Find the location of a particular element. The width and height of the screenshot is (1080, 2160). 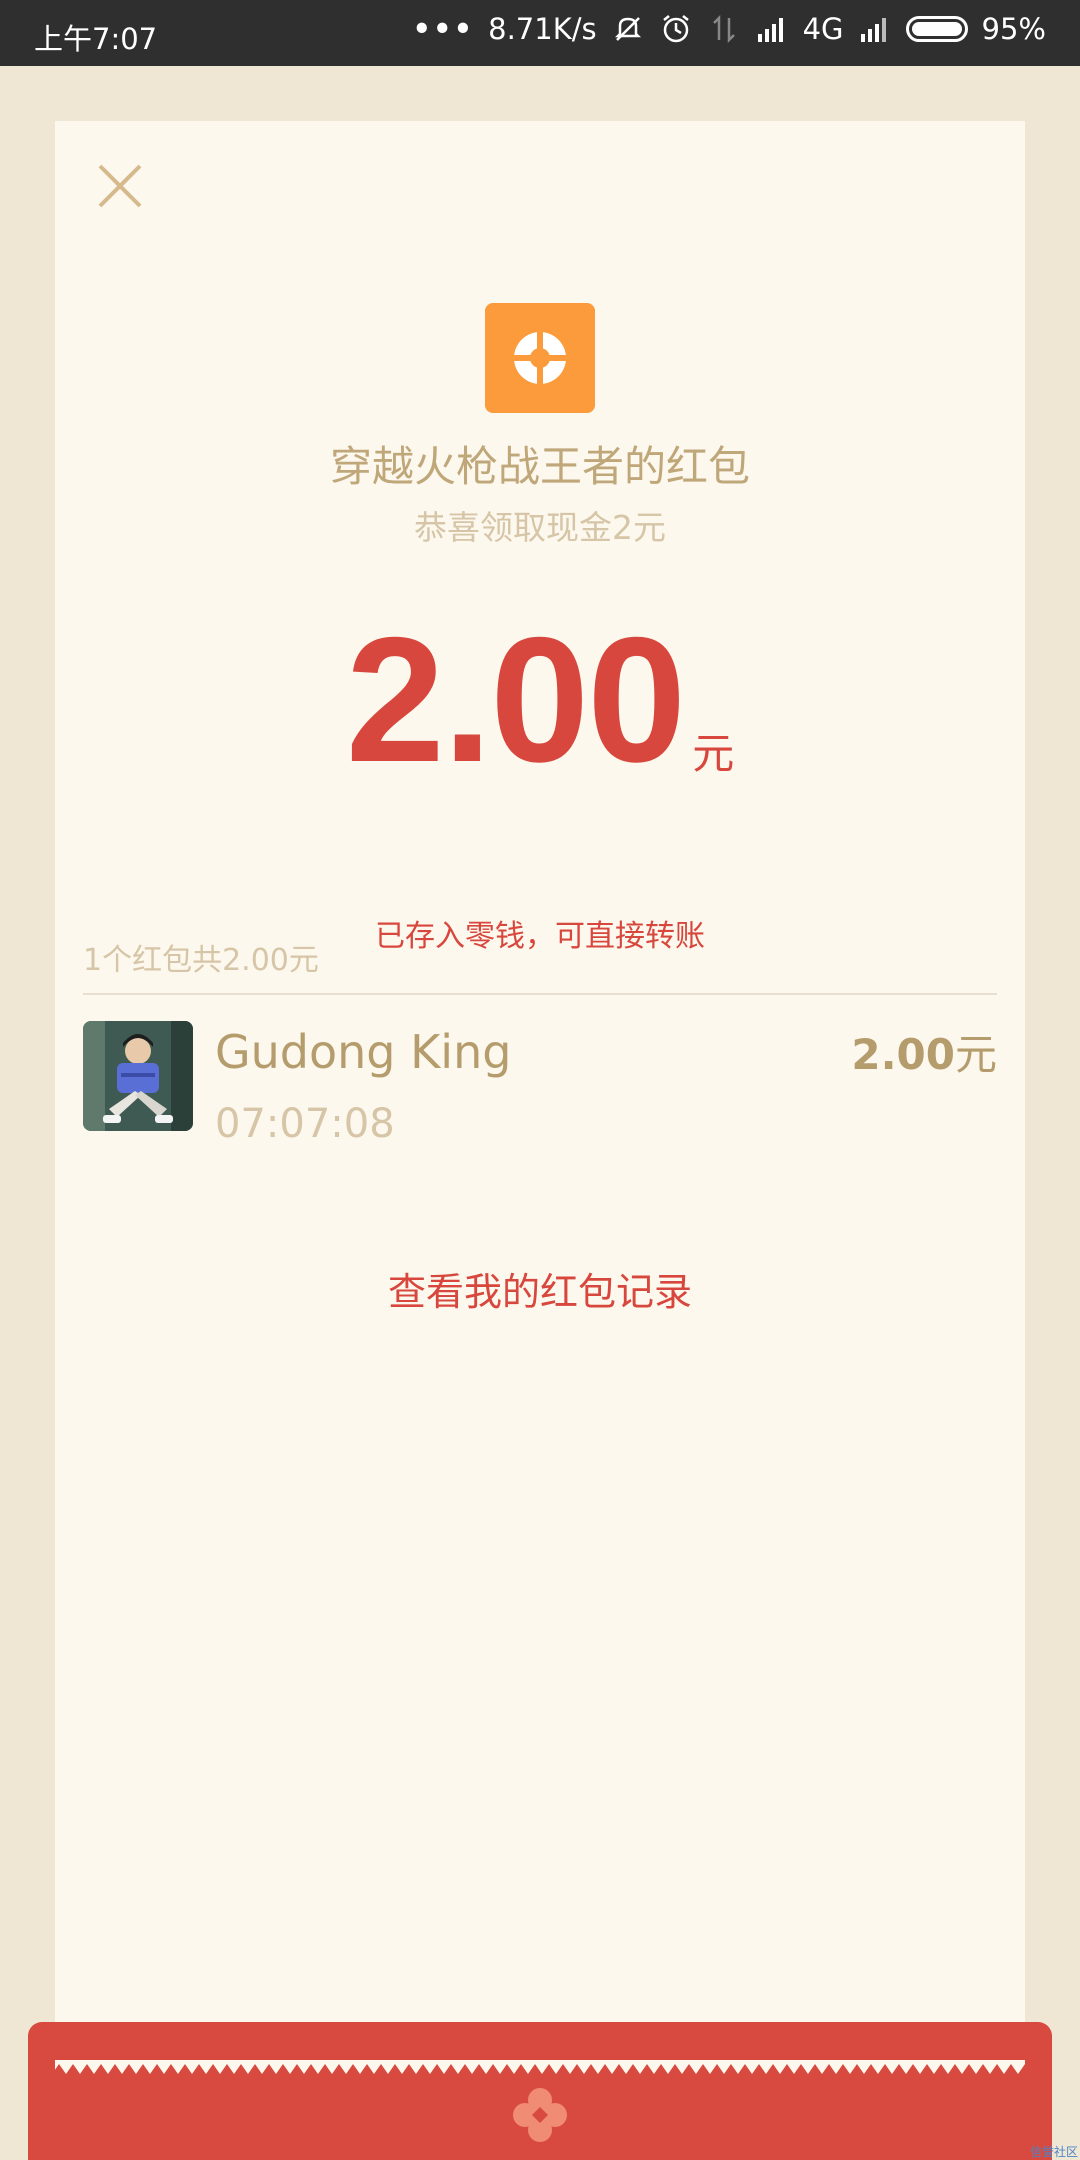

status-time: 上午7:07 is located at coordinates (96, 39).